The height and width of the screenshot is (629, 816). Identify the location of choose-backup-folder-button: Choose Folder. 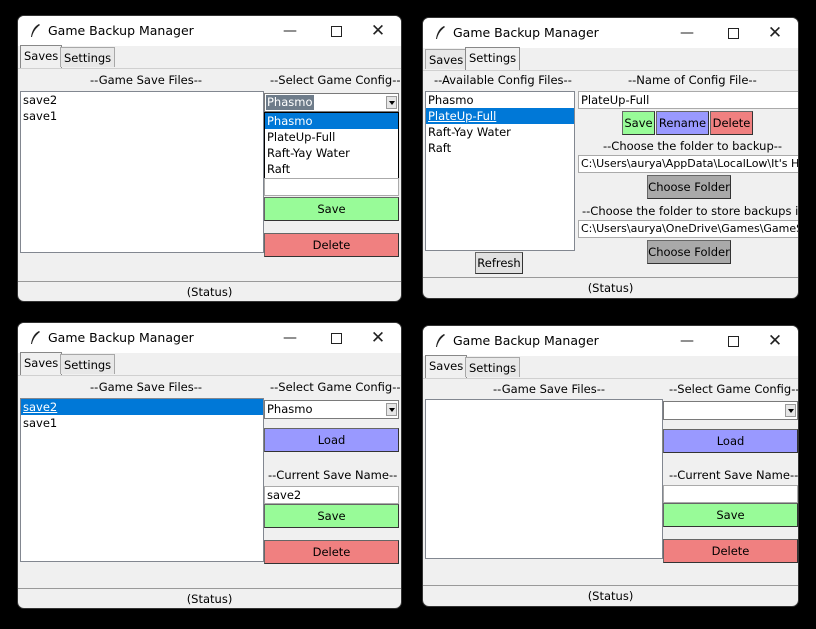
(689, 187).